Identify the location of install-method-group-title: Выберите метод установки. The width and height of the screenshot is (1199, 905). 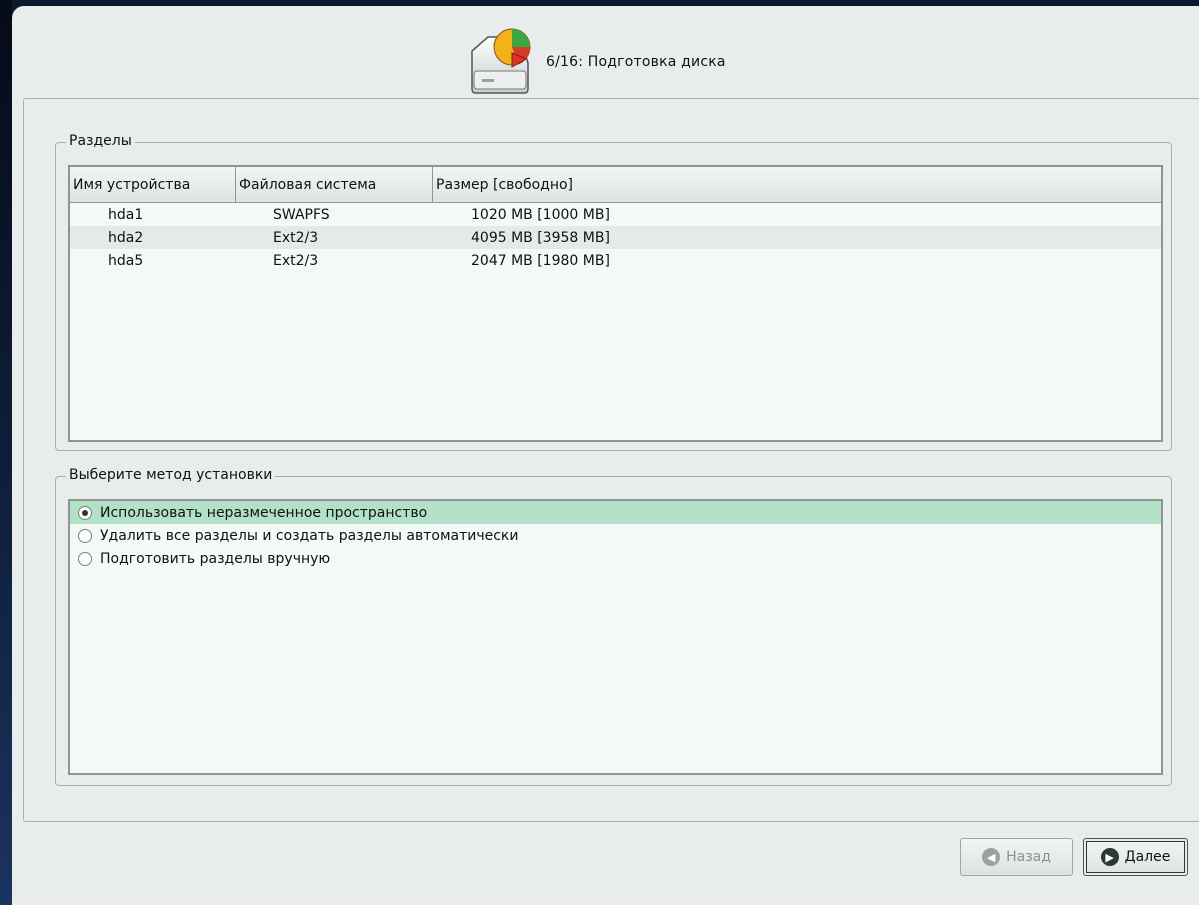
(171, 475).